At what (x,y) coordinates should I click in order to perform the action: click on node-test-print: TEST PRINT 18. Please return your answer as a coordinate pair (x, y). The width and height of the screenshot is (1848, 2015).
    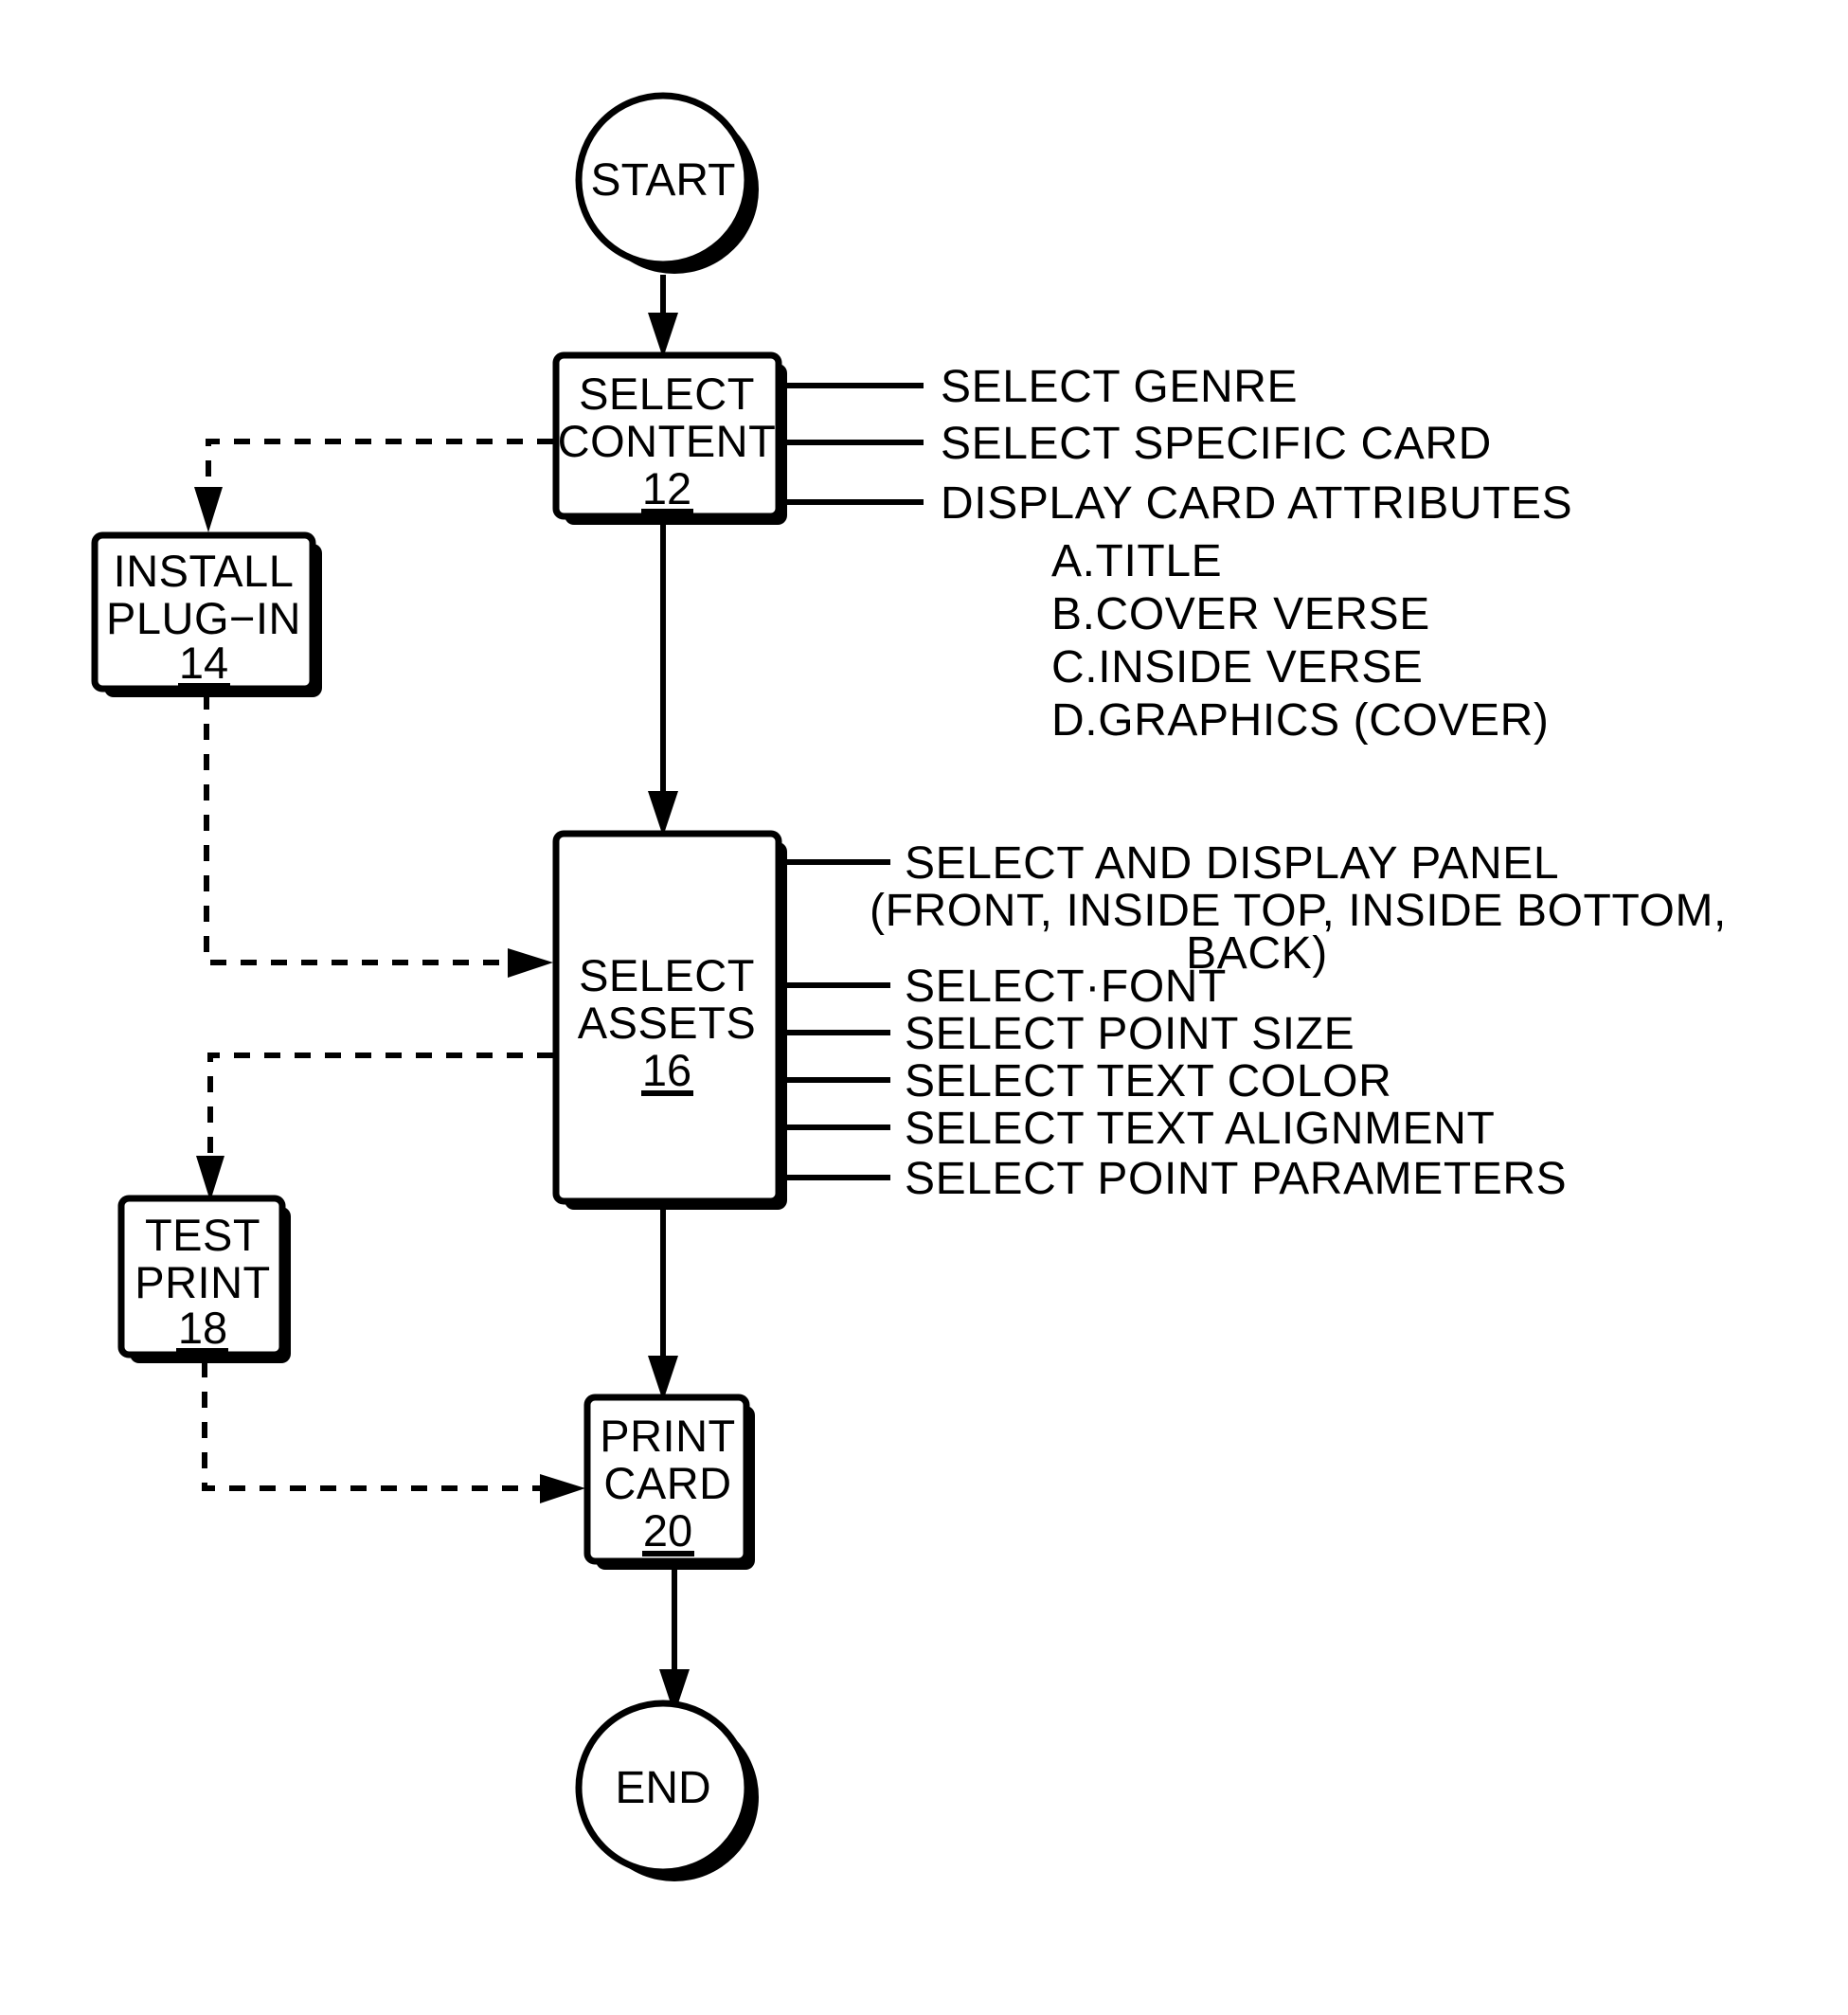
    Looking at the image, I should click on (201, 1276).